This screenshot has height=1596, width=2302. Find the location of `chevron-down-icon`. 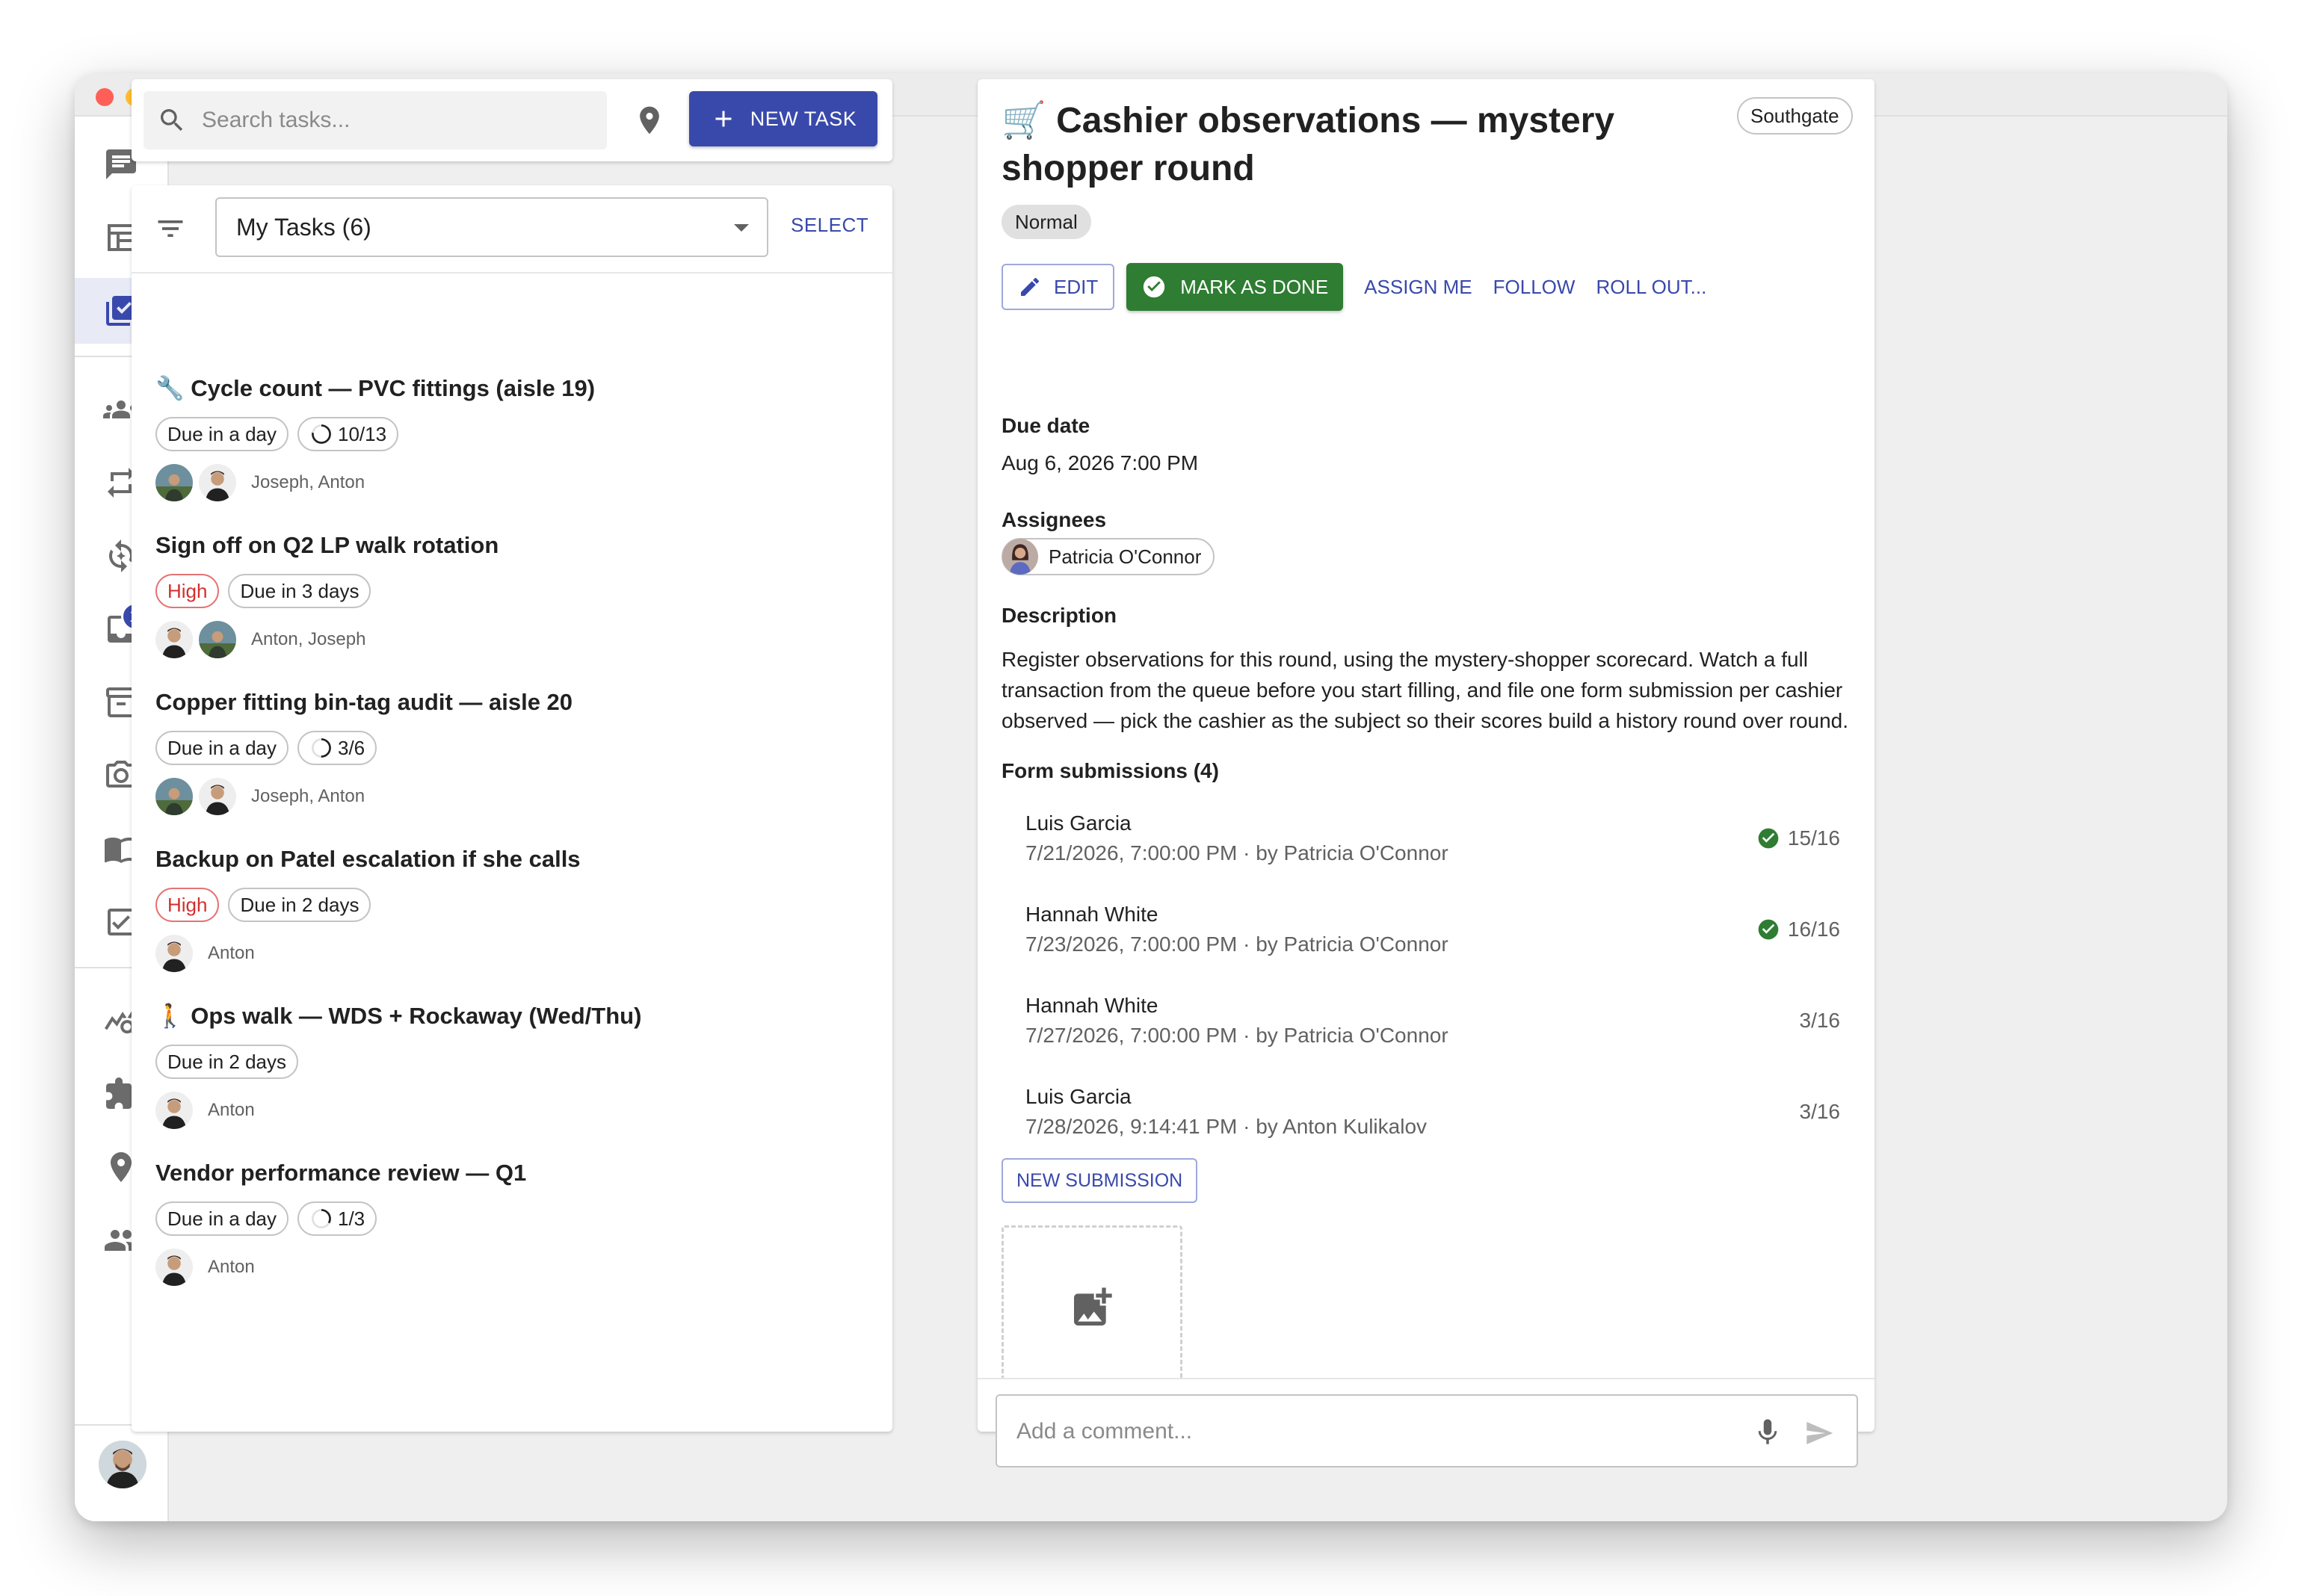

chevron-down-icon is located at coordinates (741, 228).